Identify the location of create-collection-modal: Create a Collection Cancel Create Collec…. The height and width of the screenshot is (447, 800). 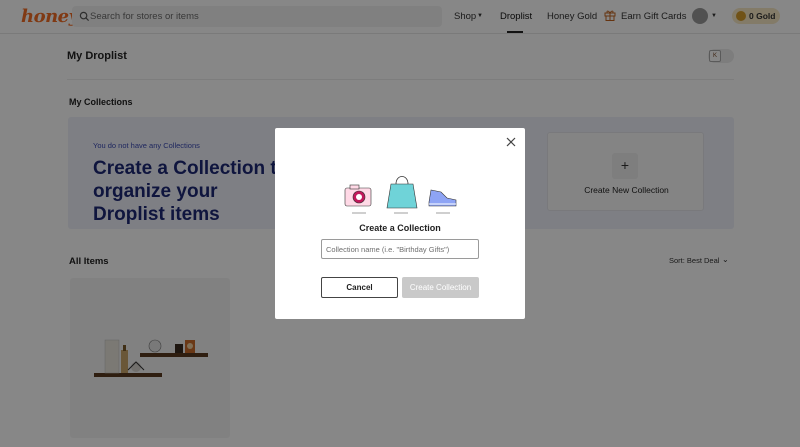
(400, 223).